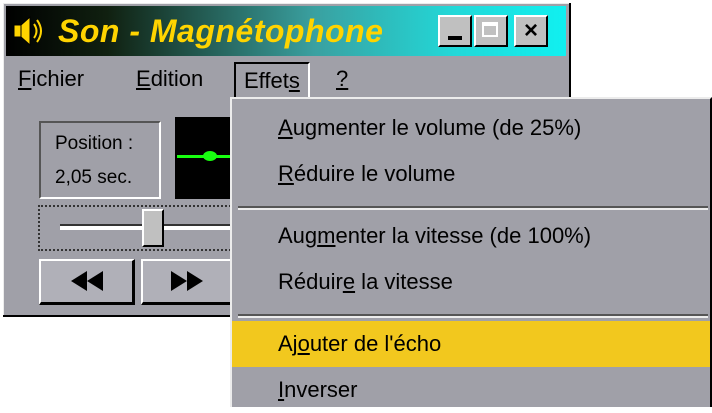 The width and height of the screenshot is (712, 413). What do you see at coordinates (100, 160) in the screenshot?
I see `position-display: Position : 2,05 sec.` at bounding box center [100, 160].